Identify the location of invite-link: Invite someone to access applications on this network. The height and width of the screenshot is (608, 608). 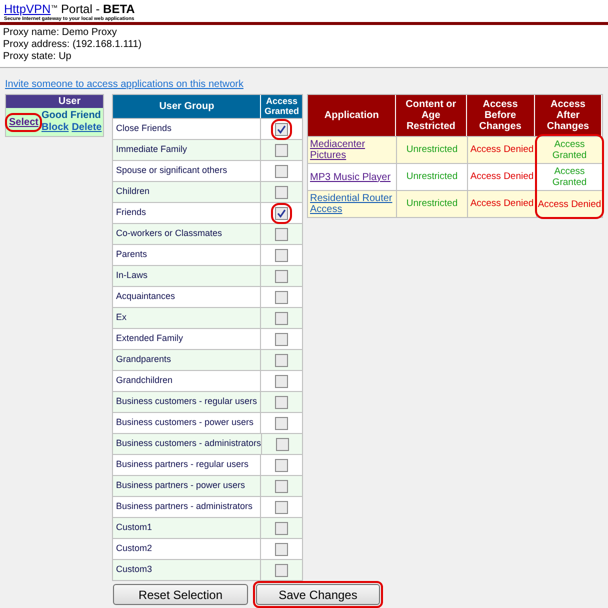
(124, 84).